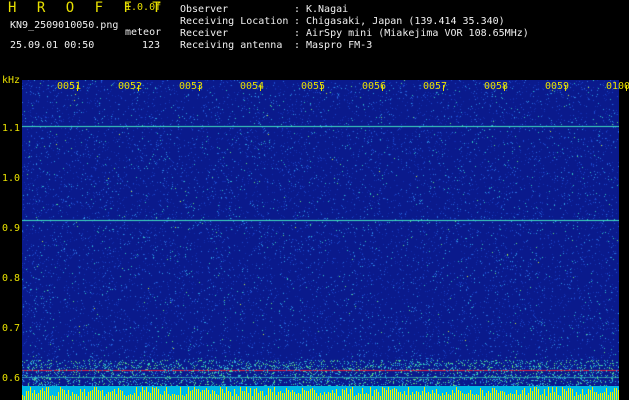 This screenshot has width=629, height=400. What do you see at coordinates (10, 278) in the screenshot?
I see `frequency-tick-label: 0.8` at bounding box center [10, 278].